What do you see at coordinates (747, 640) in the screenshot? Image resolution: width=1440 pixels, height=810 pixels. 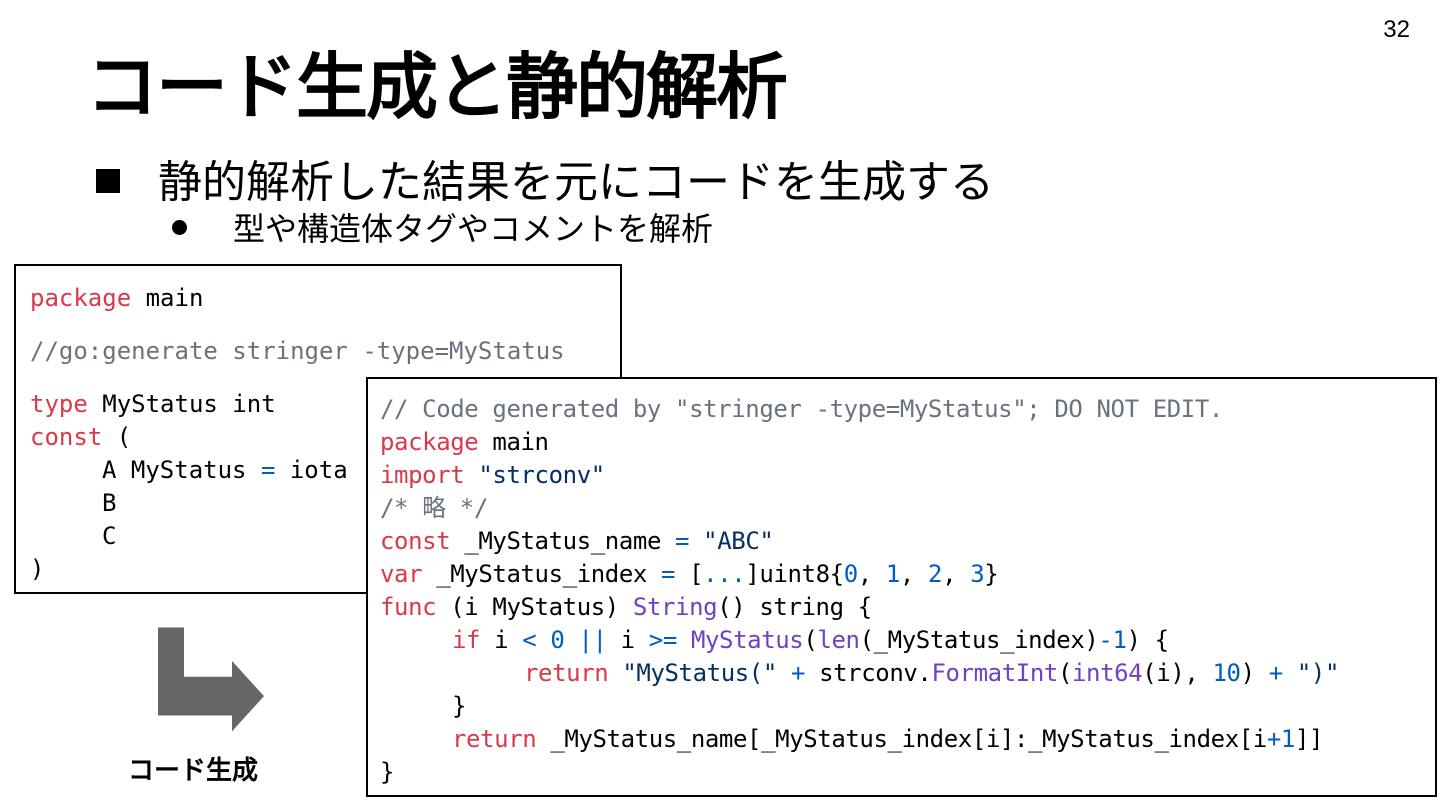 I see `code-function: MyStatus` at bounding box center [747, 640].